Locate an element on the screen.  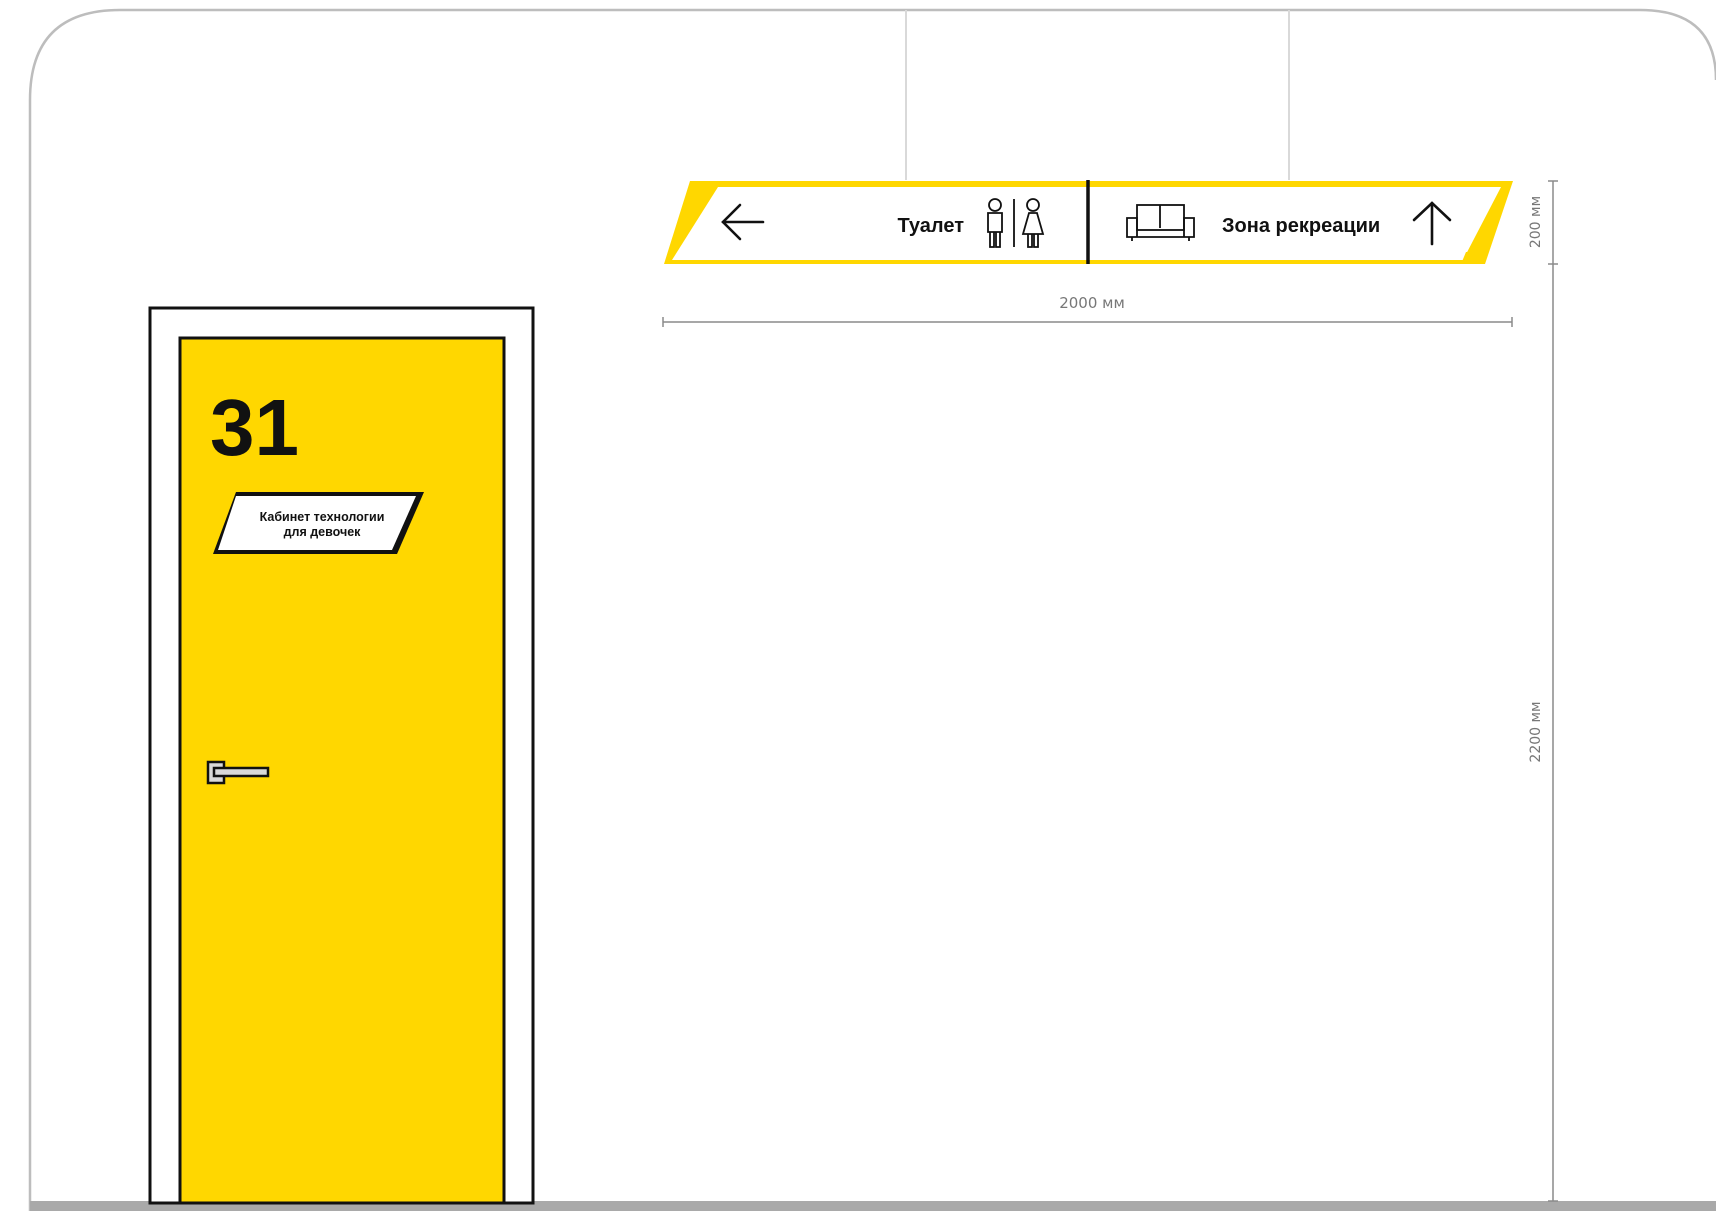
dimension-sign-height-label: 200 мм is located at coordinates (1536, 222).